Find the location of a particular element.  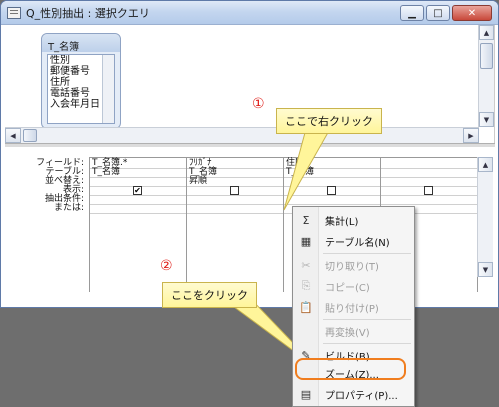

table-icon: ▦ is located at coordinates (306, 241).